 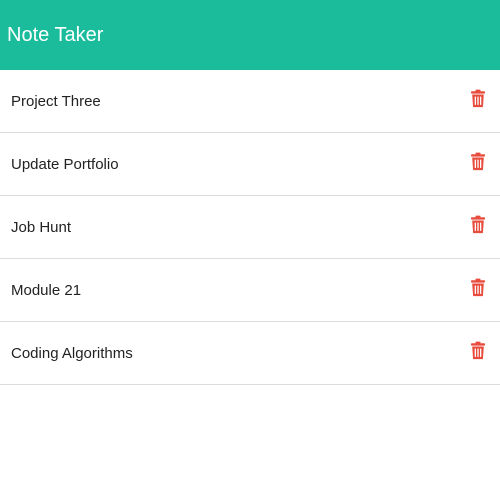 What do you see at coordinates (55, 34) in the screenshot?
I see `app-title: Note Taker` at bounding box center [55, 34].